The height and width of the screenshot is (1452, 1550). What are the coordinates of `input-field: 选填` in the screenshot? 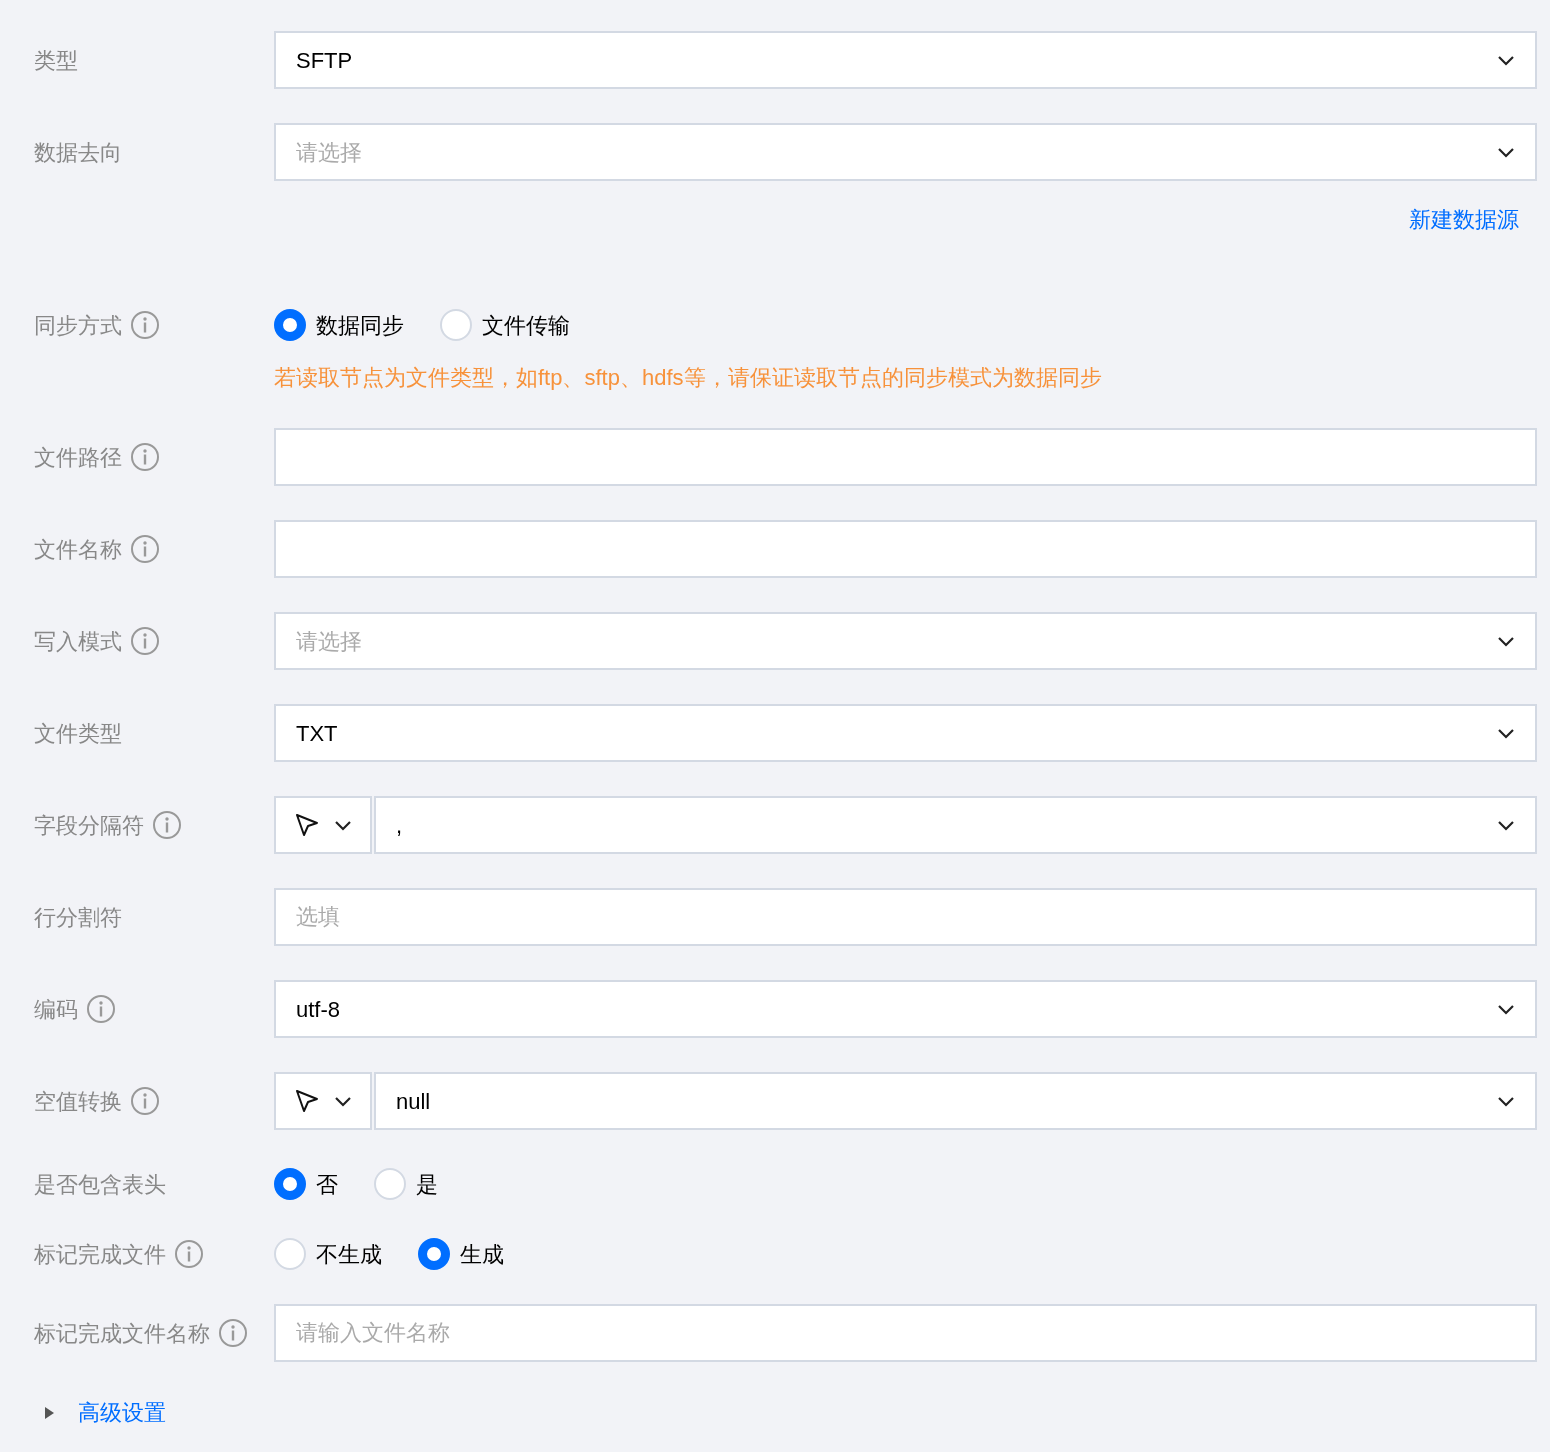 It's located at (905, 917).